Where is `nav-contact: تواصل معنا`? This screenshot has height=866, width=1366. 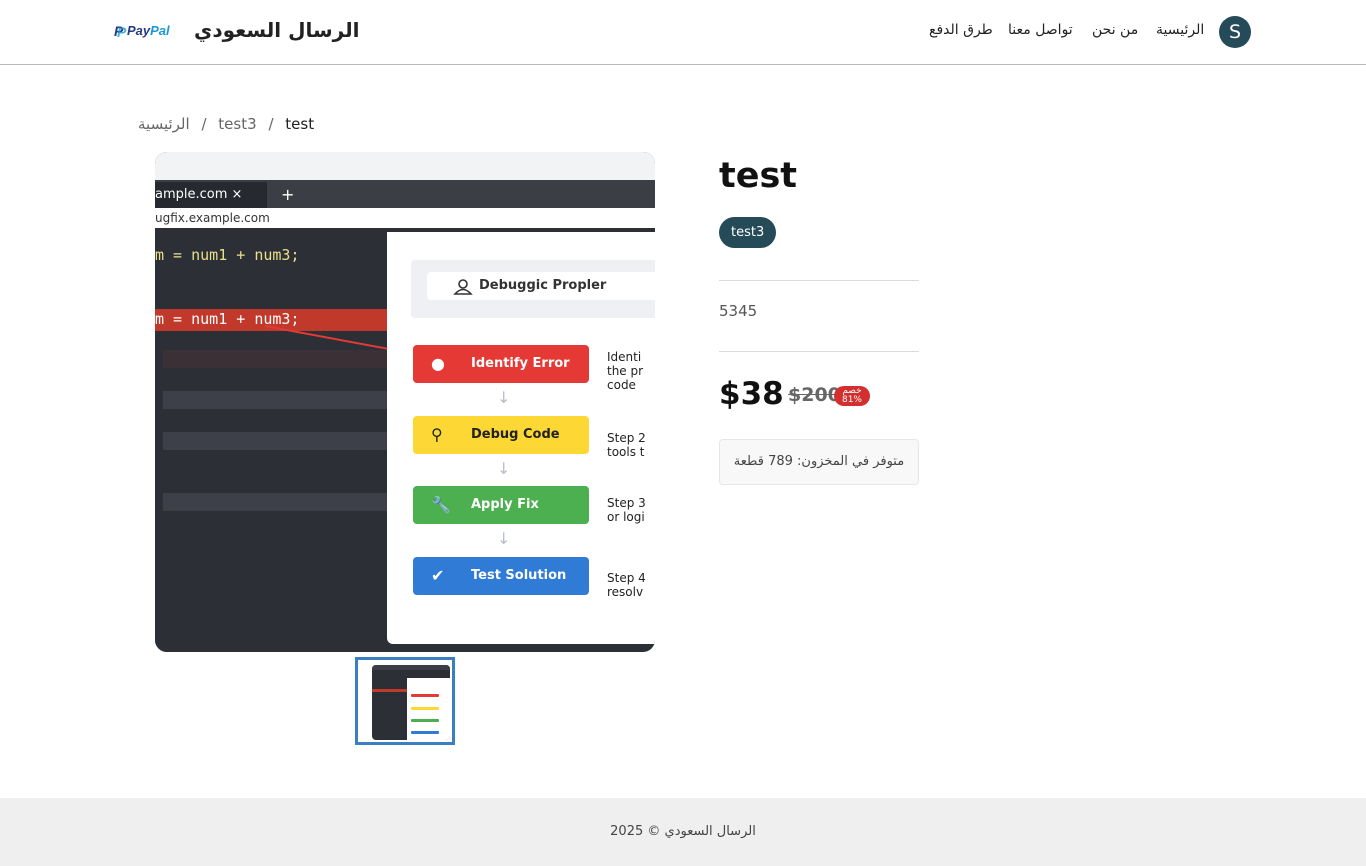 nav-contact: تواصل معنا is located at coordinates (1040, 30).